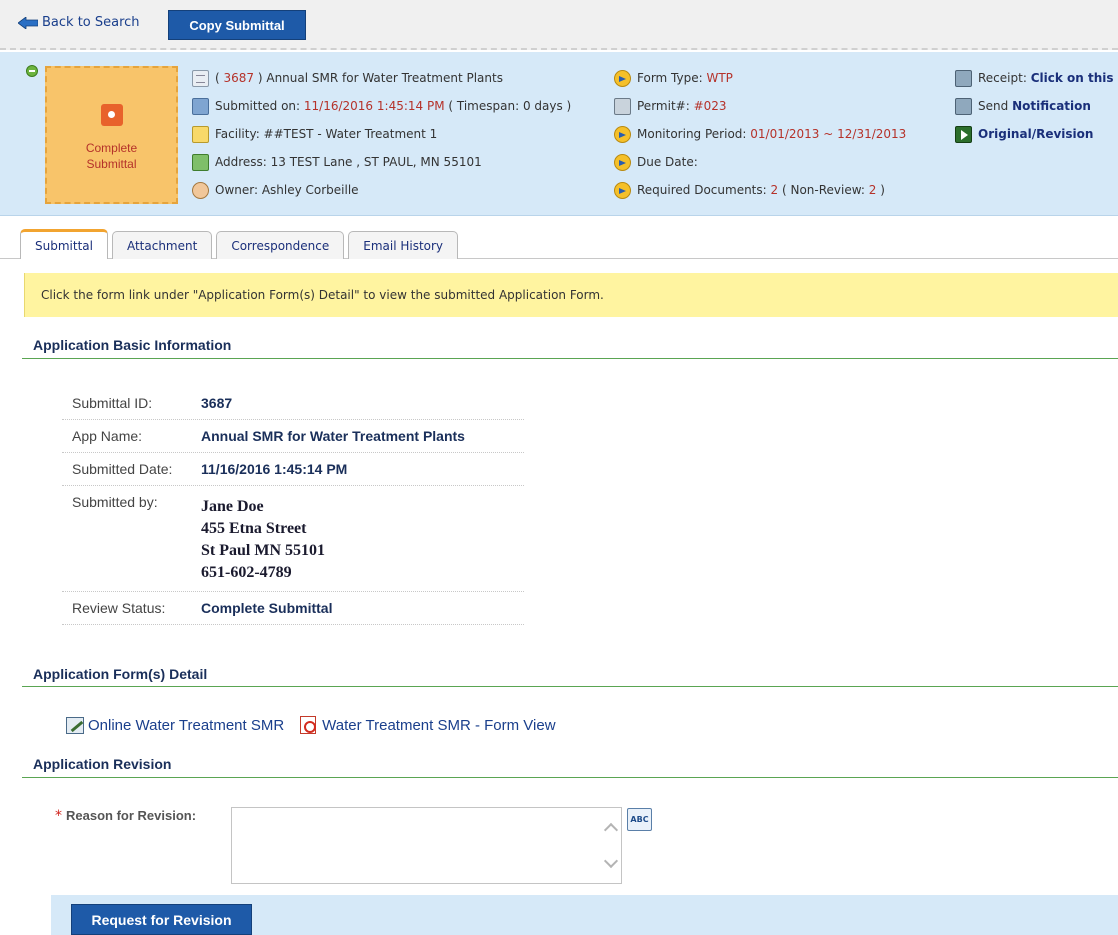 The image size is (1118, 935). What do you see at coordinates (280, 245) in the screenshot?
I see `tab-correspondence: Correspondence` at bounding box center [280, 245].